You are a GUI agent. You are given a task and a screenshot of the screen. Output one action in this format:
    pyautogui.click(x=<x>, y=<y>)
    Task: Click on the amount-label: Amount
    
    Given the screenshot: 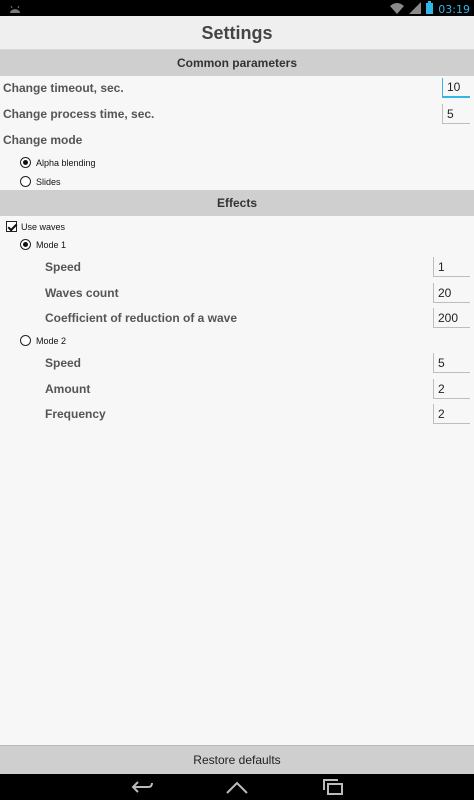 What is the action you would take?
    pyautogui.click(x=68, y=389)
    